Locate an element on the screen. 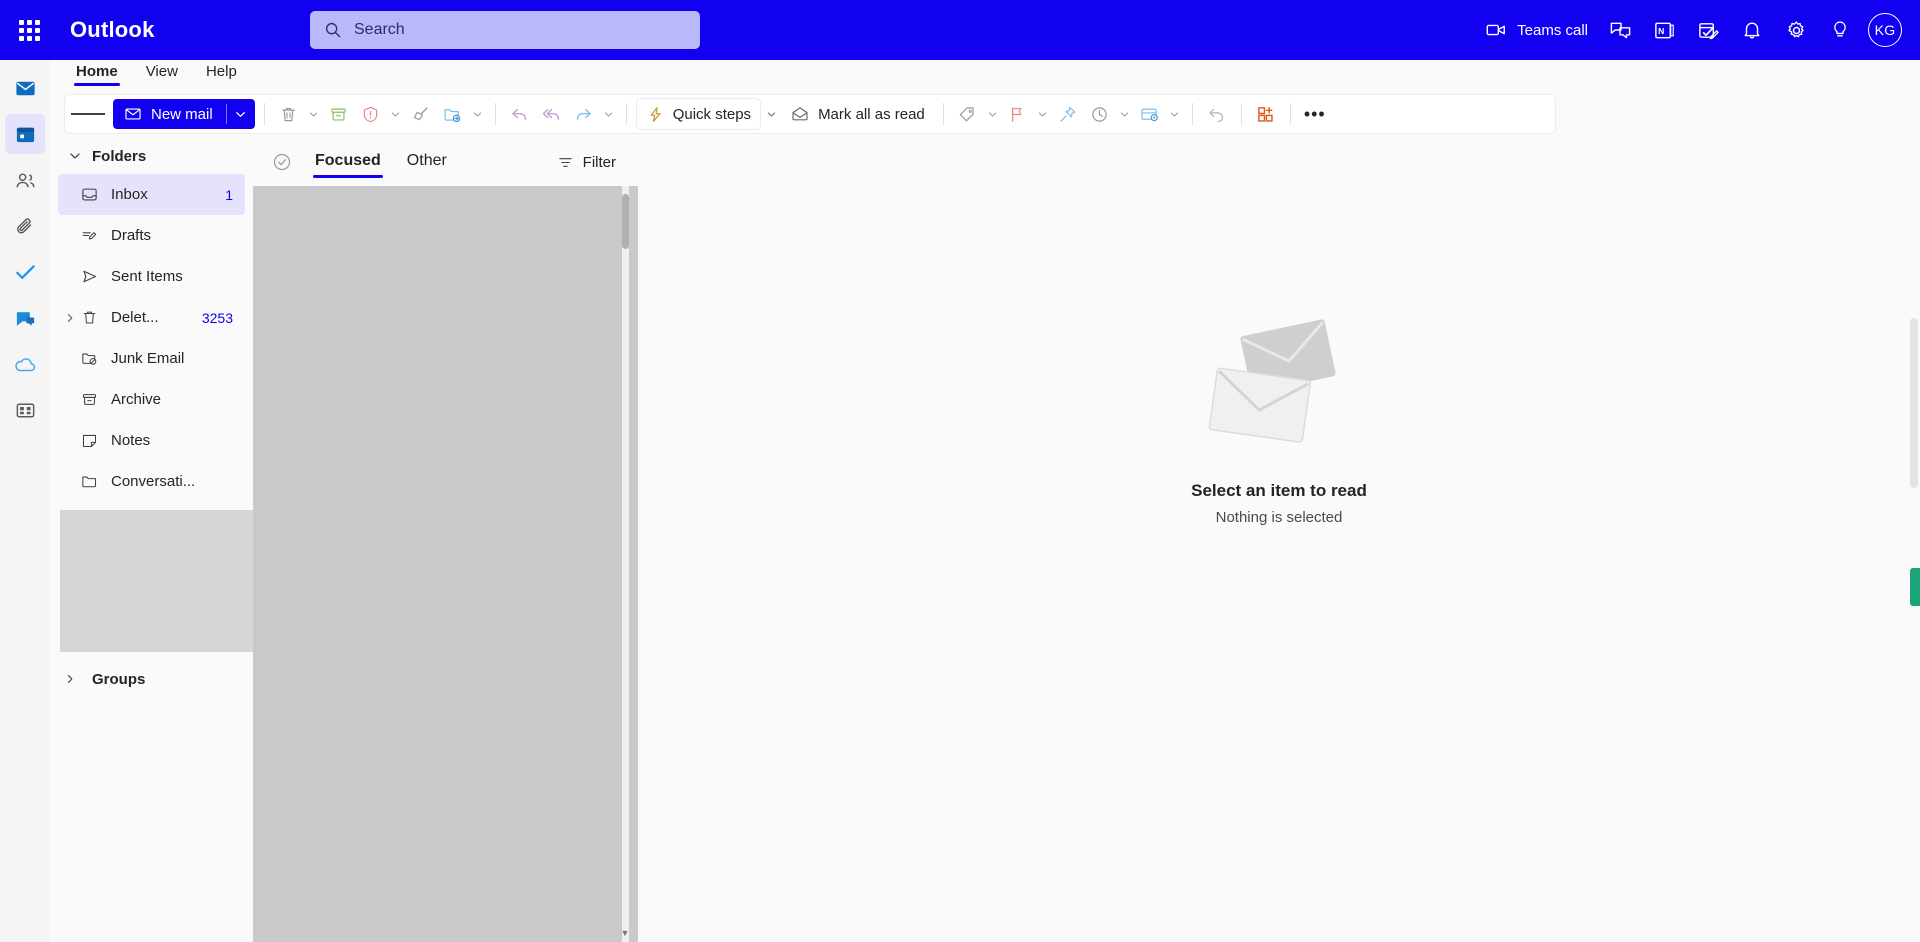 The image size is (1920, 942). todo-button is located at coordinates (1708, 30).